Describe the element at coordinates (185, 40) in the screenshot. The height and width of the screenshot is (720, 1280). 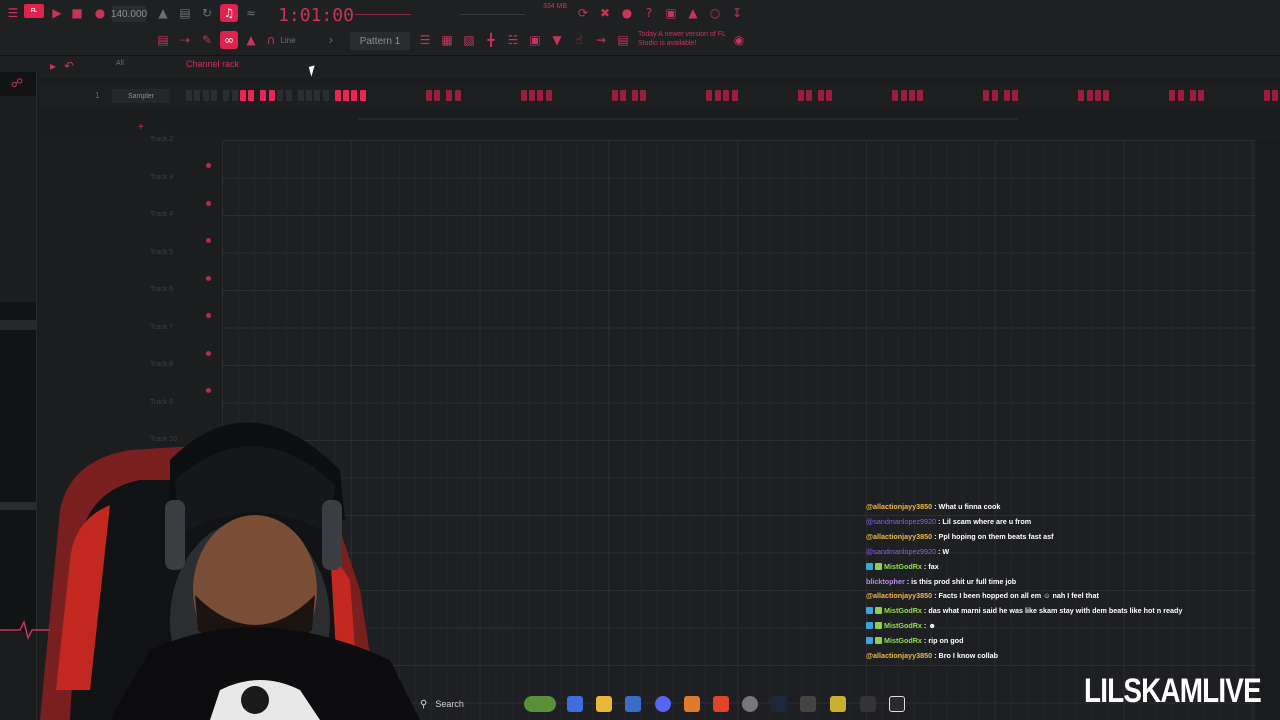
I see `arrow-tool-icon: ⇢` at that location.